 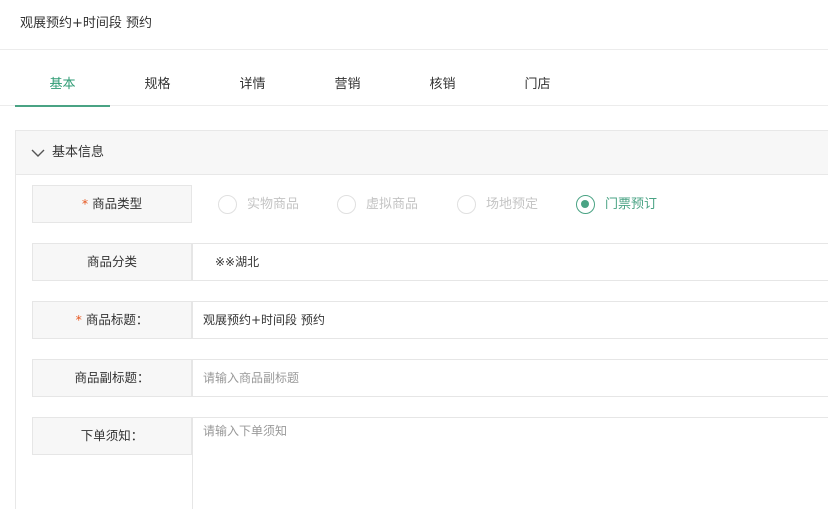 I want to click on top-header: 观展预约+时间段 预约, so click(x=414, y=25).